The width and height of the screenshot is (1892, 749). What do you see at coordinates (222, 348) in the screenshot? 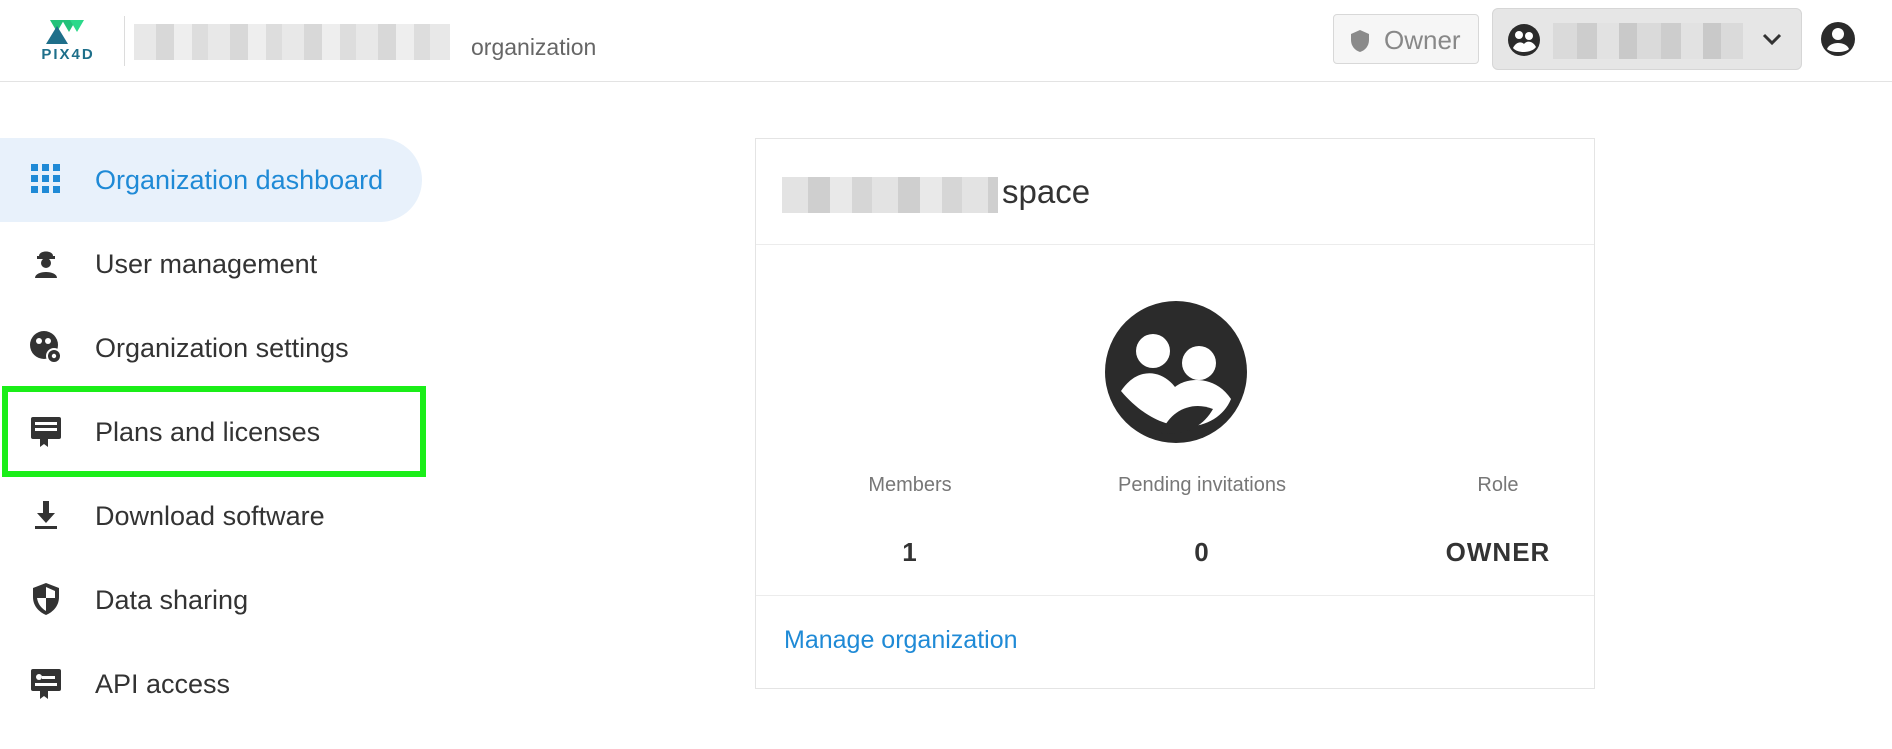
I see `sidebar-item-label: Organization settings` at bounding box center [222, 348].